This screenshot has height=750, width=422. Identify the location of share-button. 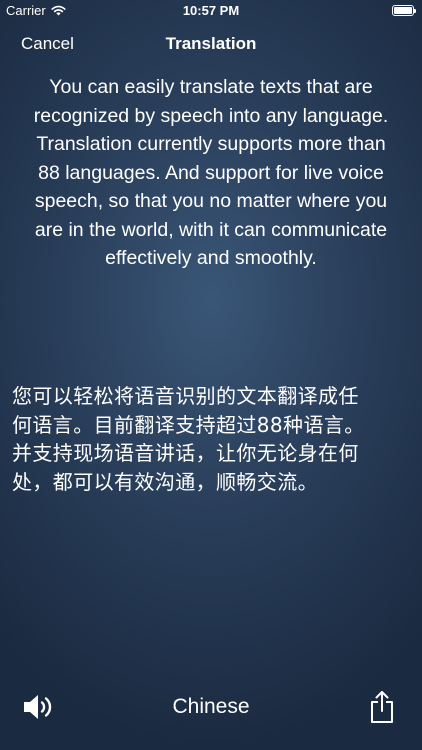
(382, 707).